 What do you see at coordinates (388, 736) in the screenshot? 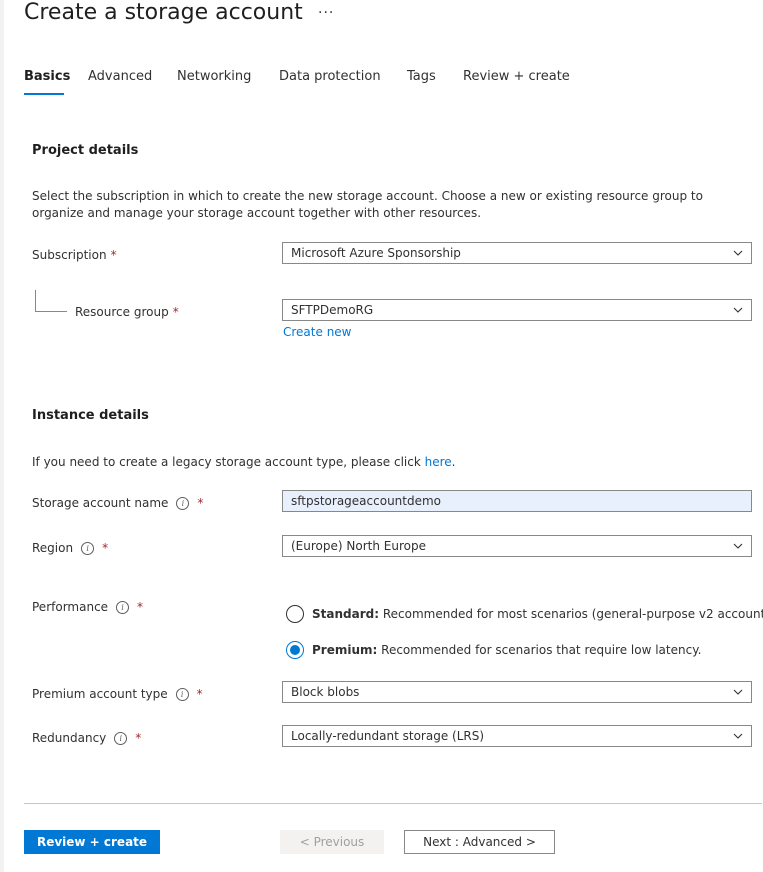
I see `redundancy-value: Locally-redundant storage (LRS)` at bounding box center [388, 736].